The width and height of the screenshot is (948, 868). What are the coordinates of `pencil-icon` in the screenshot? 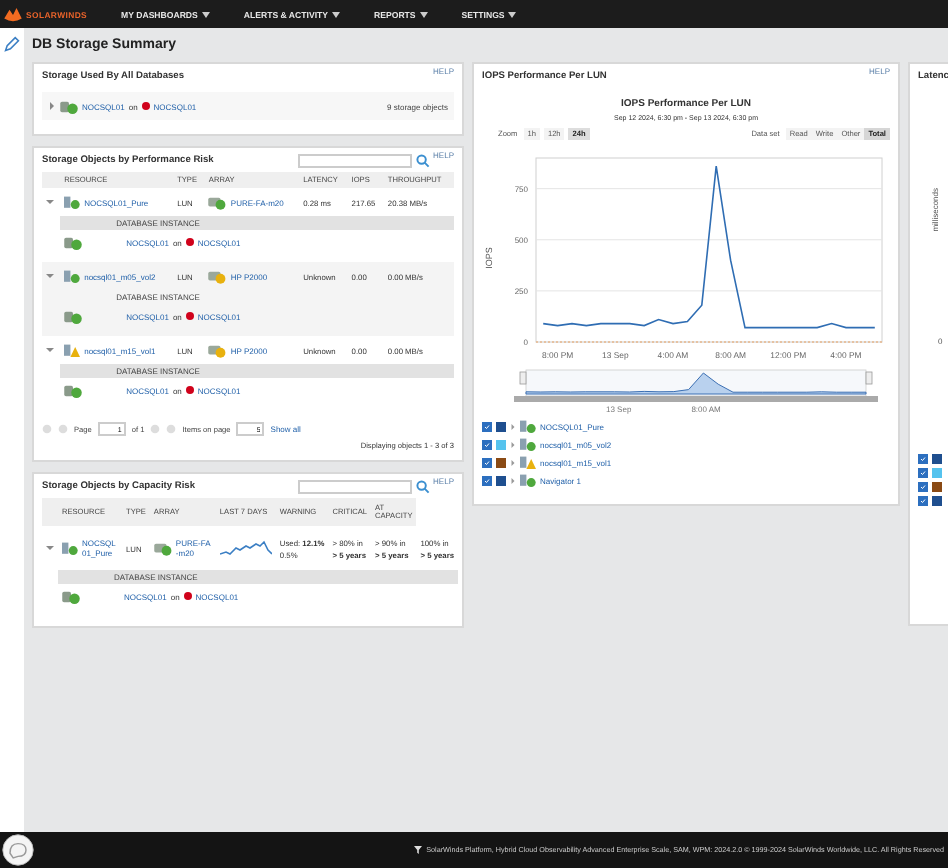 It's located at (12, 44).